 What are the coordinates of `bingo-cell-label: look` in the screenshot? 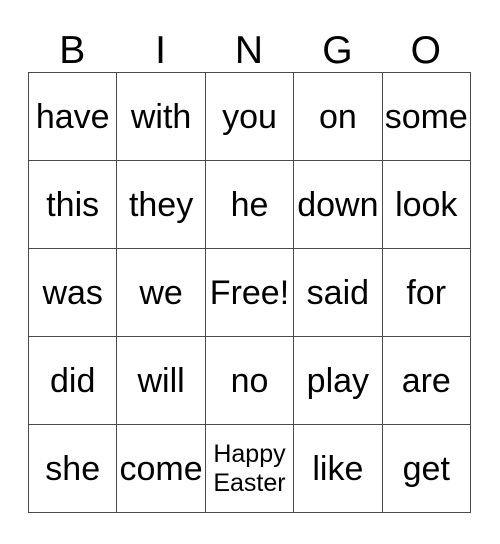 It's located at (426, 204).